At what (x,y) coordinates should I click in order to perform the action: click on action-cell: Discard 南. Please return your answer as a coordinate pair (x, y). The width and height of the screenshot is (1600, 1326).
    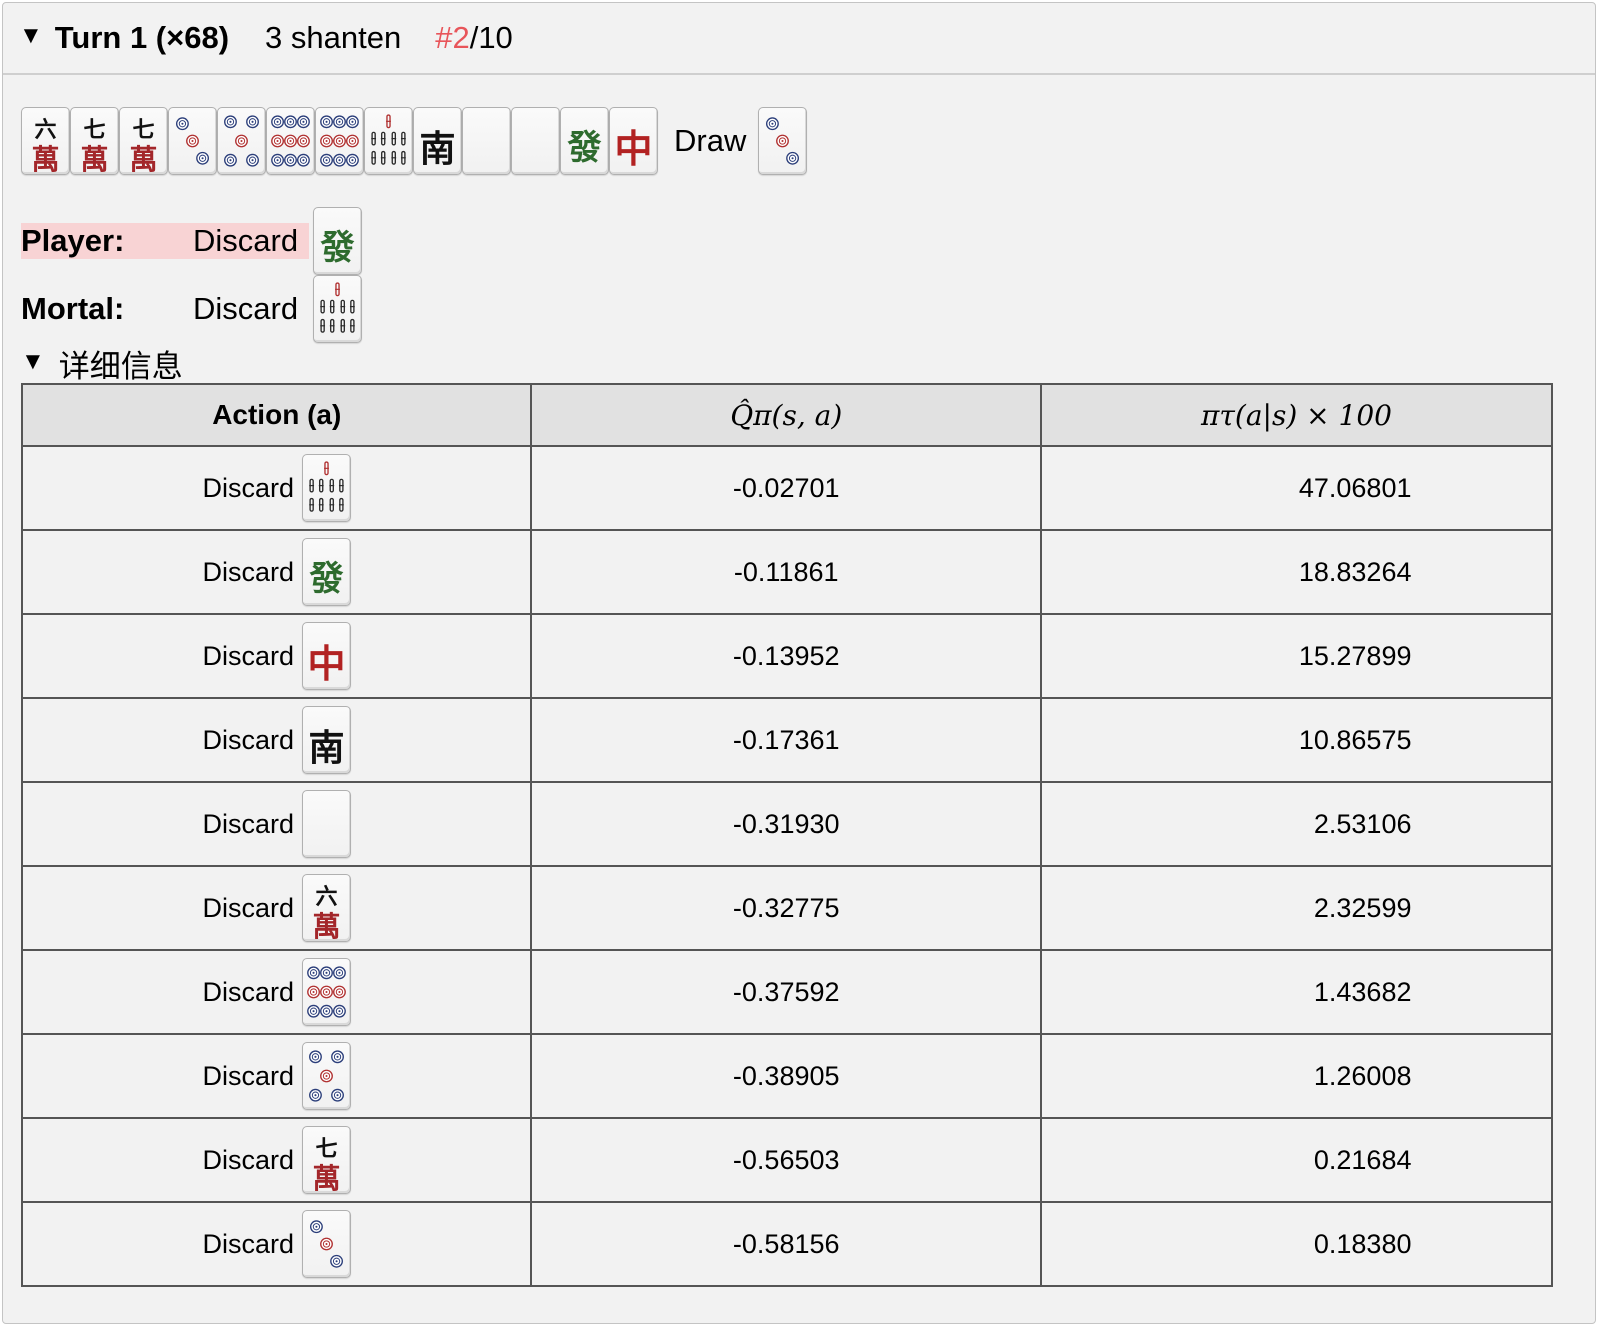
    Looking at the image, I should click on (276, 740).